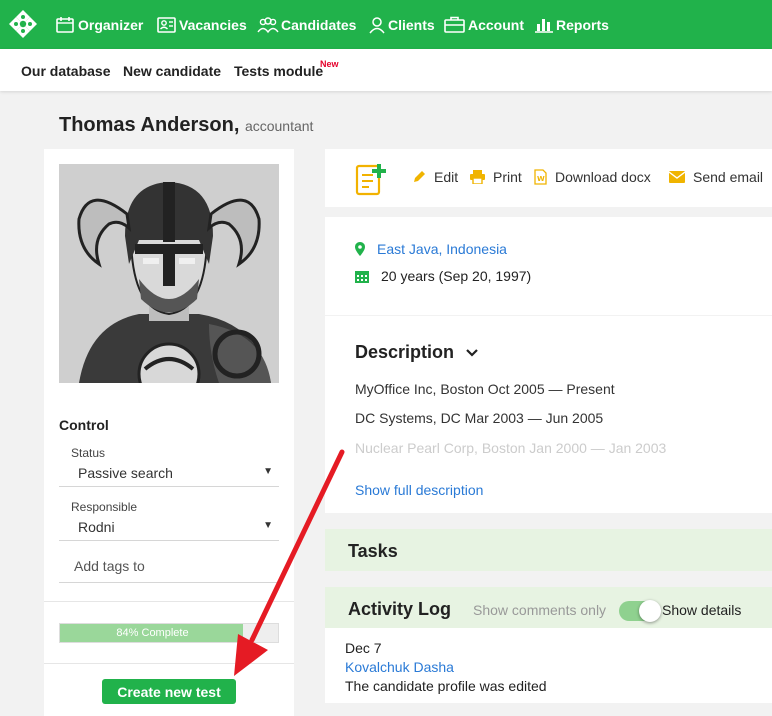 Image resolution: width=772 pixels, height=716 pixels. Describe the element at coordinates (96, 527) in the screenshot. I see `responsible-value: Rodni` at that location.